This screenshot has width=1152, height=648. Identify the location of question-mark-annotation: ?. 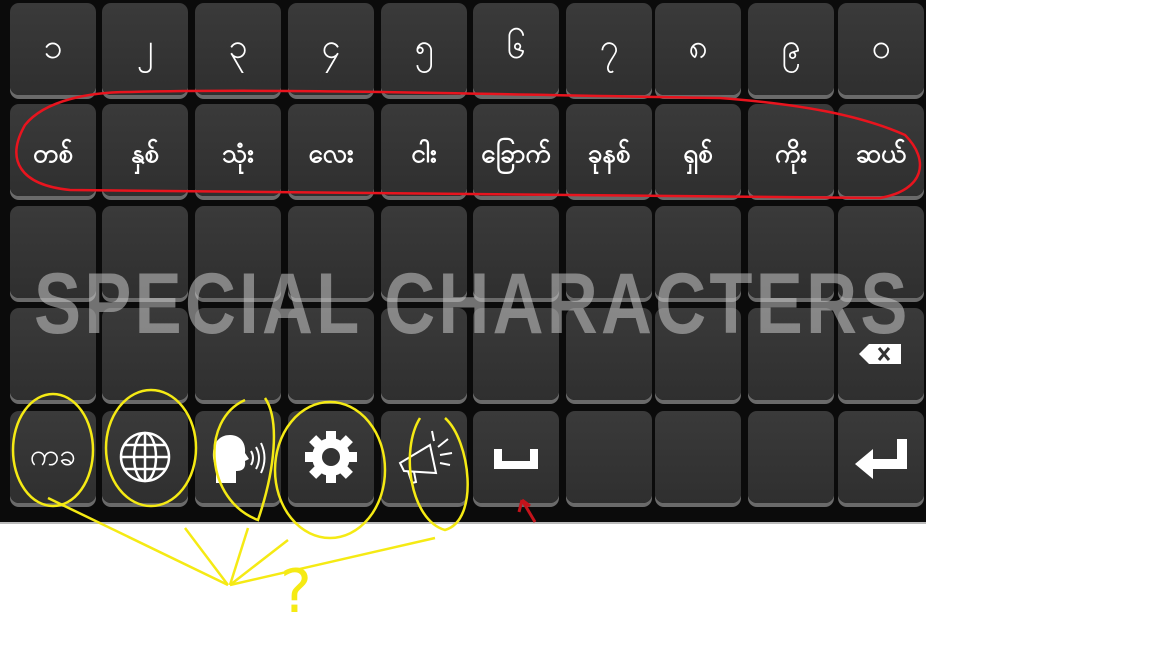
(296, 592).